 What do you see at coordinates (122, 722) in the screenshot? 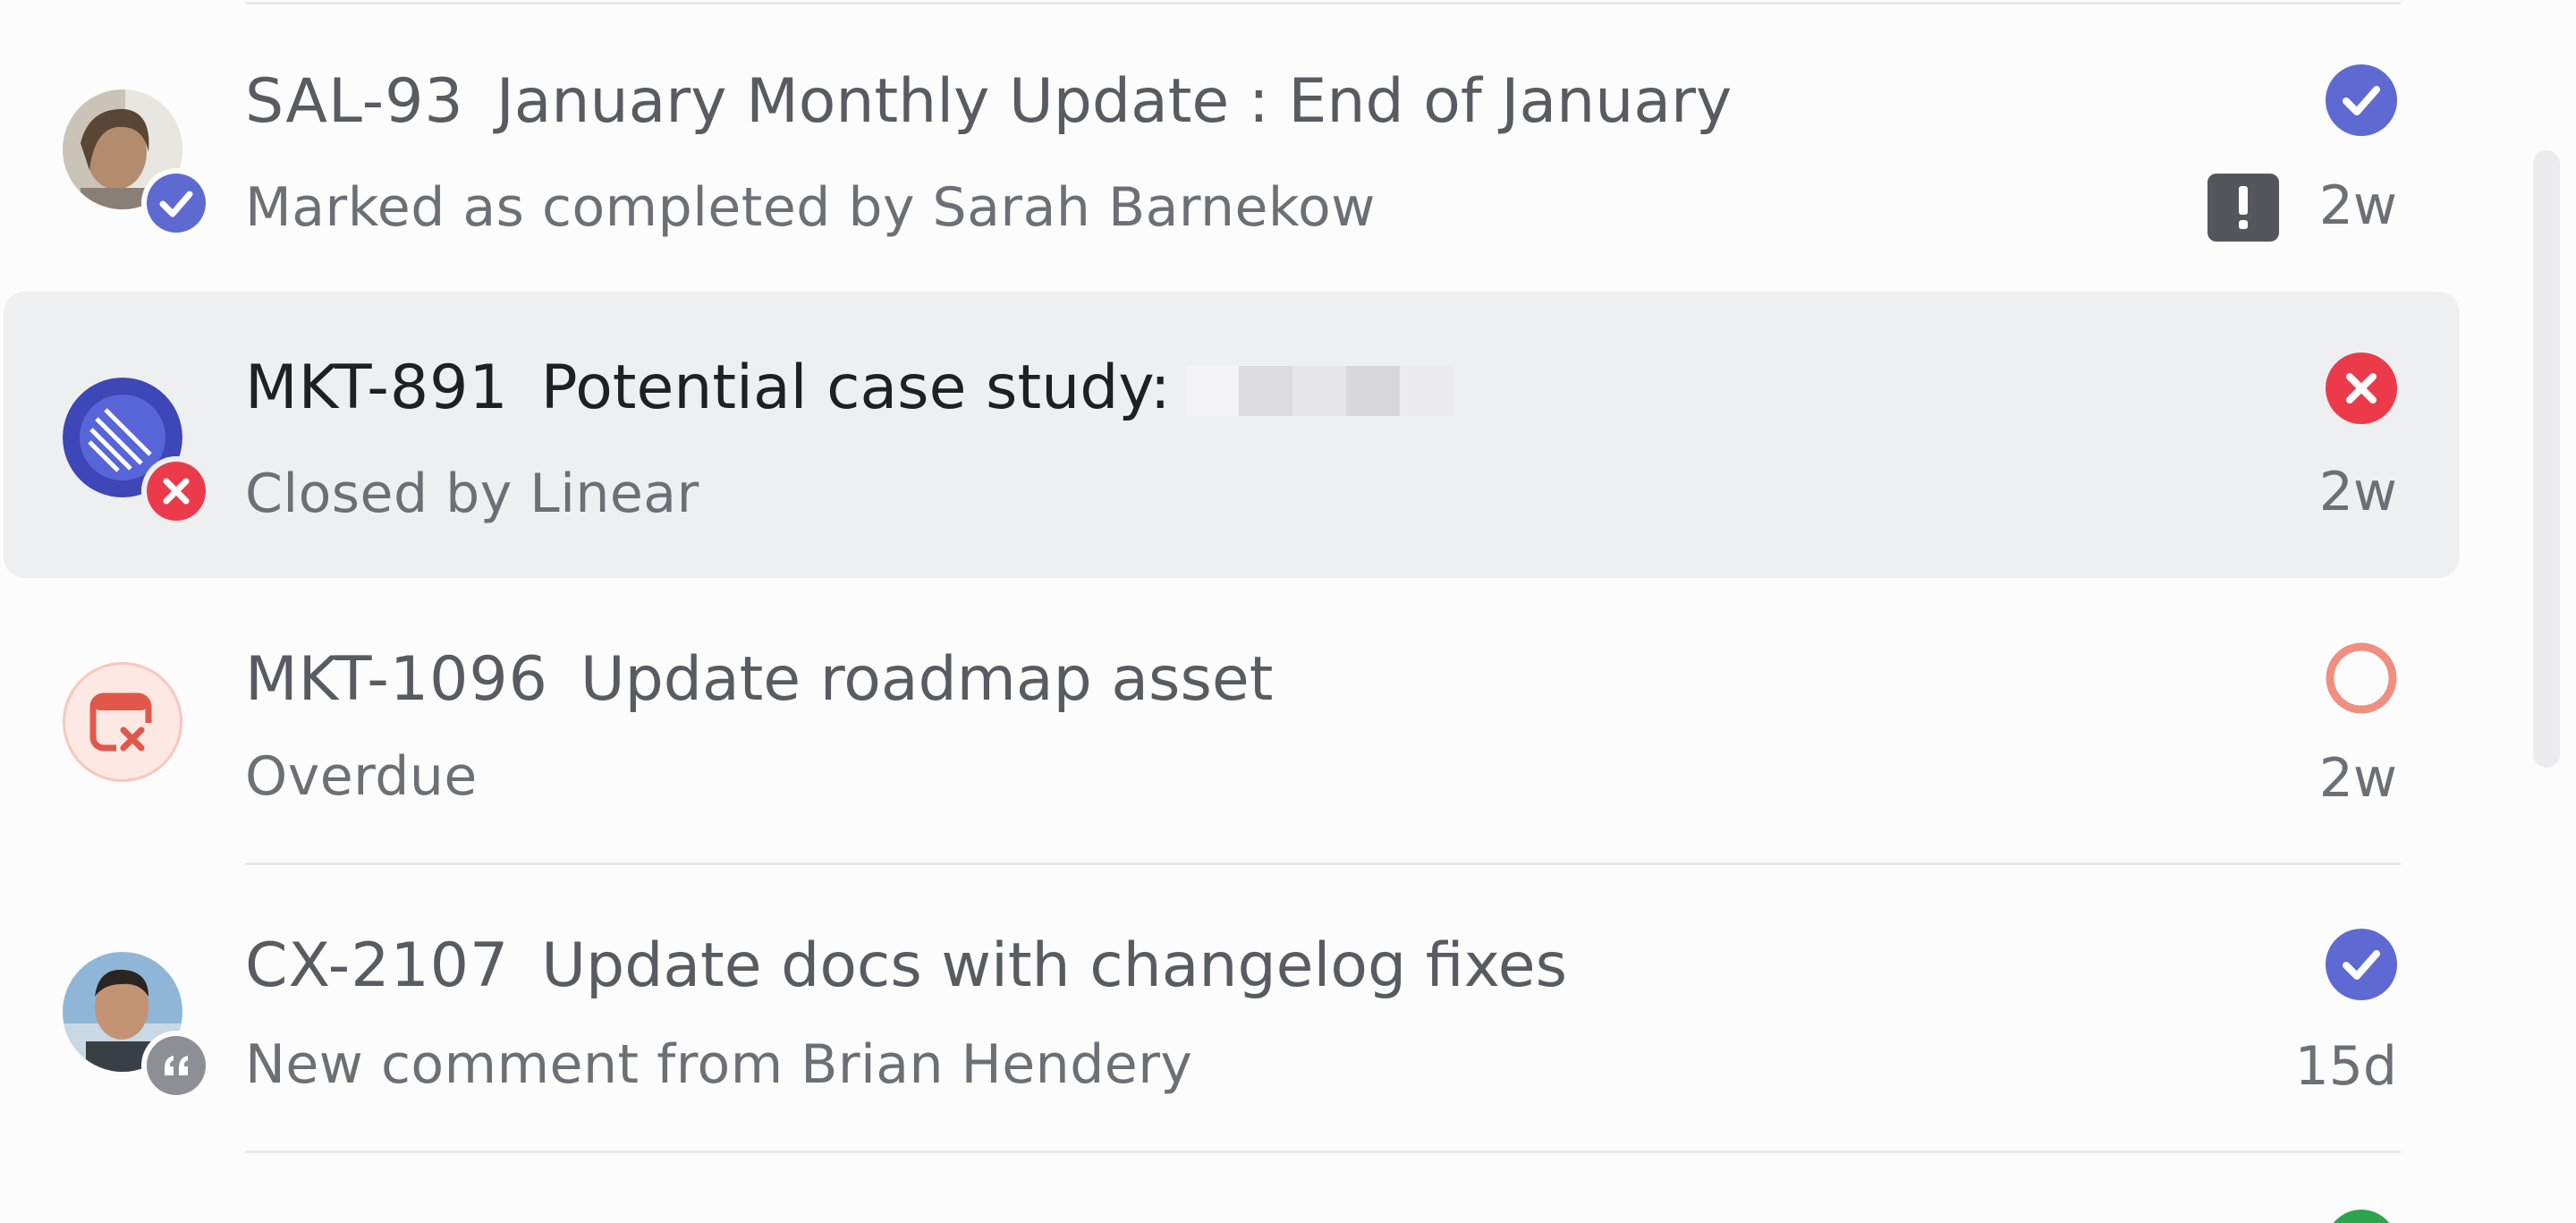
I see `calendar-overdue-icon` at bounding box center [122, 722].